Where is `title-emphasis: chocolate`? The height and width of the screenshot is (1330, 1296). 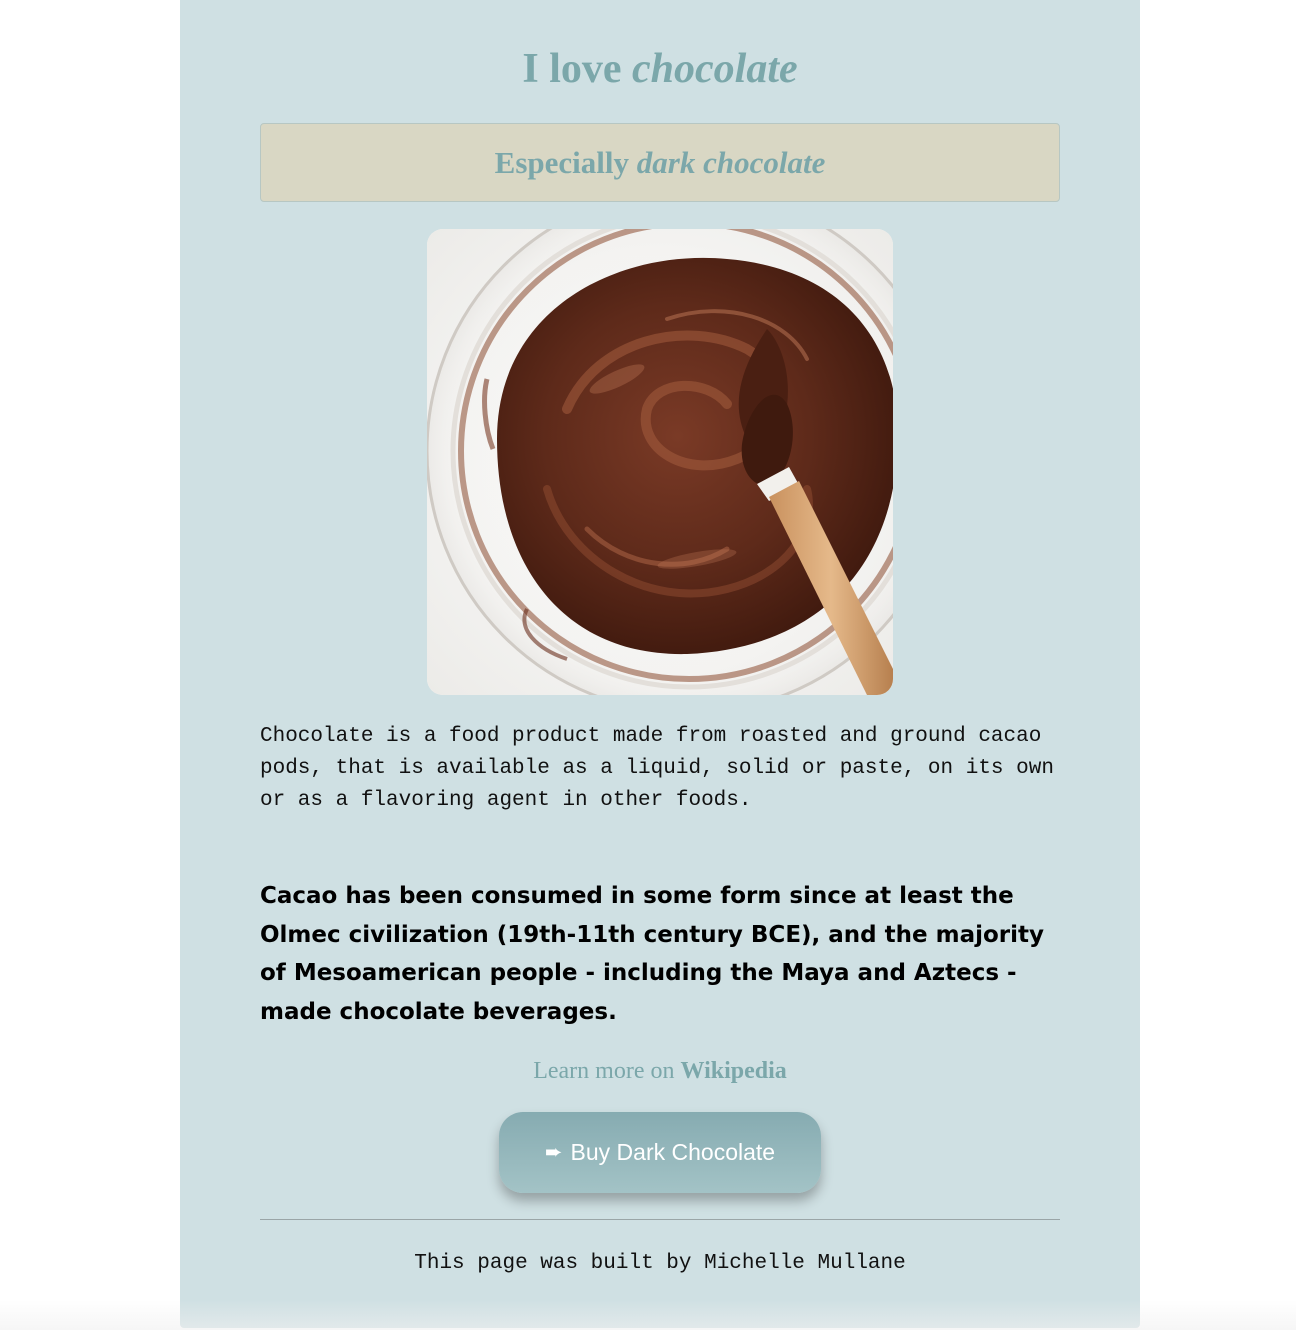 title-emphasis: chocolate is located at coordinates (715, 69).